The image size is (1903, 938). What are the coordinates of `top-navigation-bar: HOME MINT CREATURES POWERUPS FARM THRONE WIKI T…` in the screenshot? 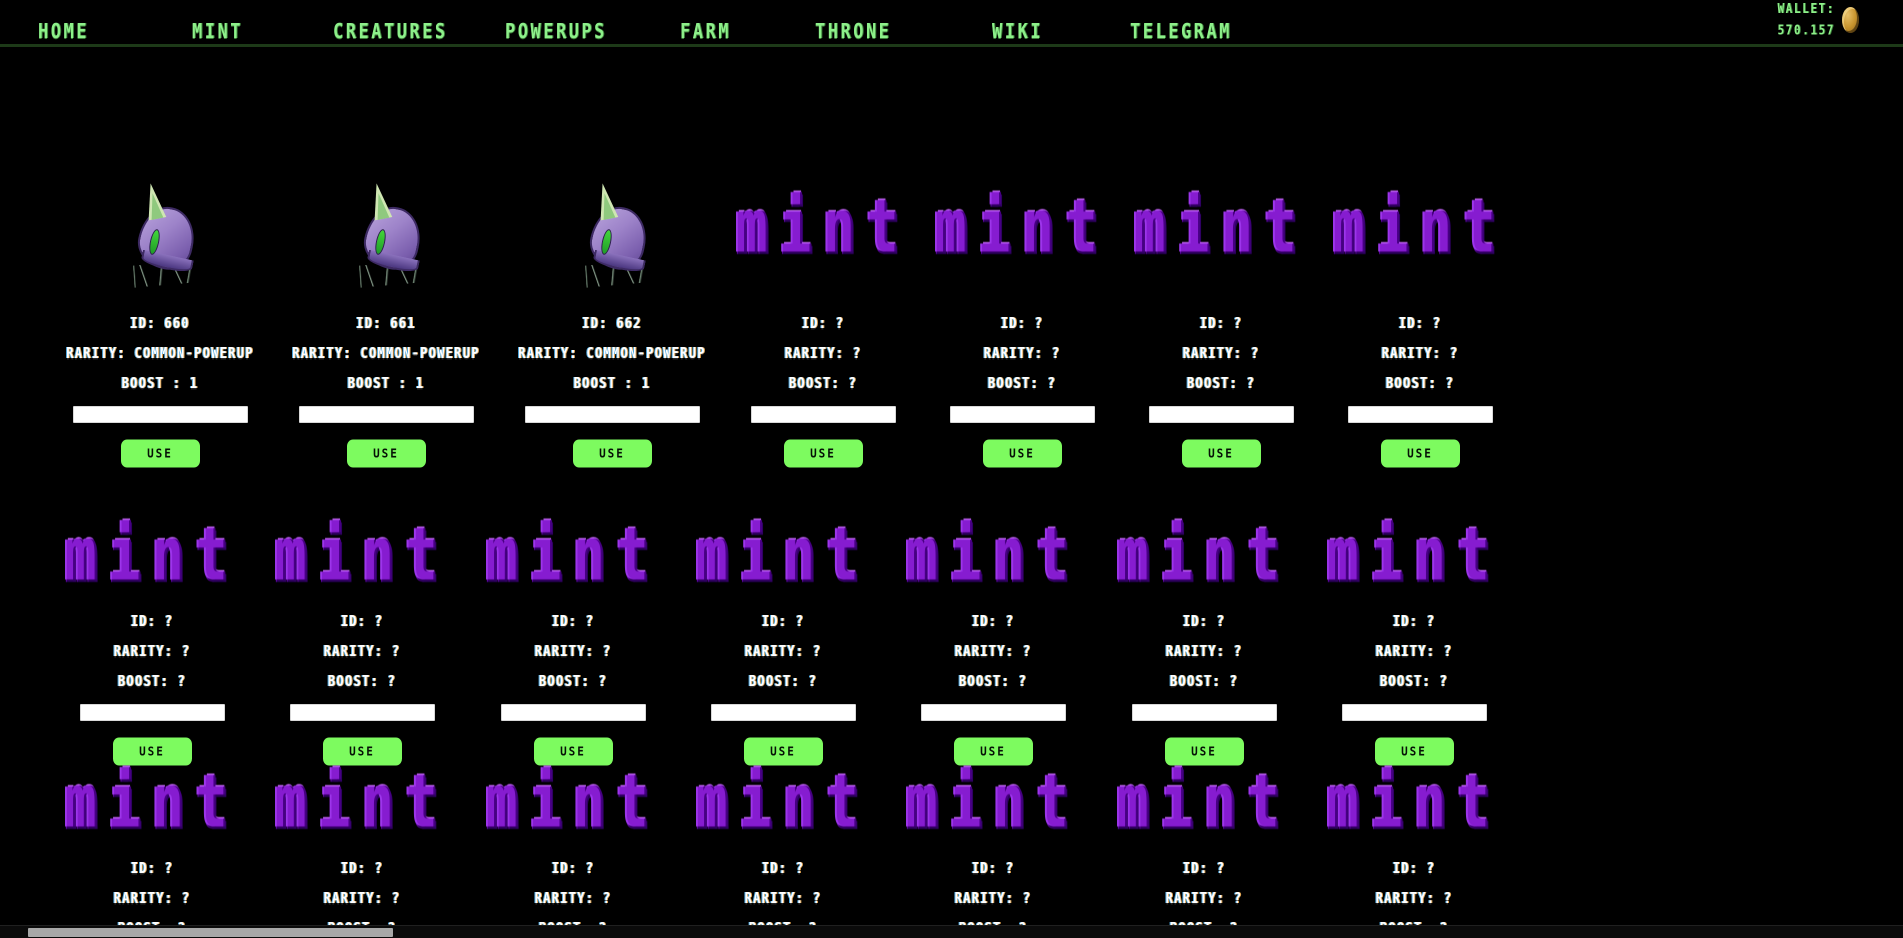 It's located at (951, 23).